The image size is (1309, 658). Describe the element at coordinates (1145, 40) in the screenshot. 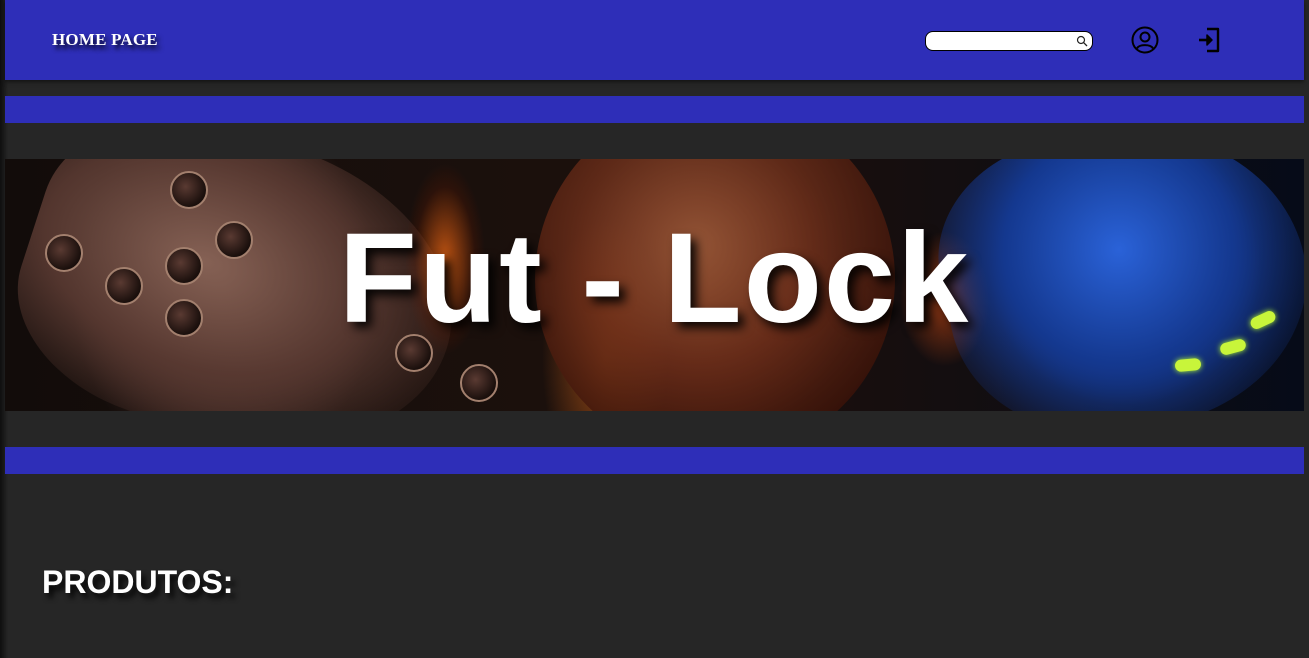

I see `user-circle-icon` at that location.